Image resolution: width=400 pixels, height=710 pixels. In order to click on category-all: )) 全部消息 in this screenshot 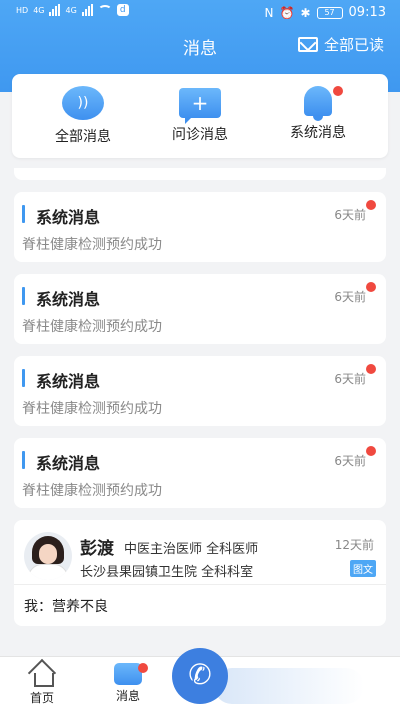, I will do `click(83, 115)`.